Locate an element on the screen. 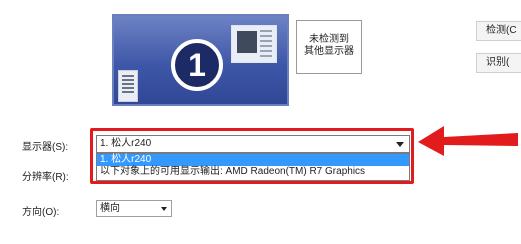 Image resolution: width=521 pixels, height=244 pixels. chevron-down-icon is located at coordinates (164, 209).